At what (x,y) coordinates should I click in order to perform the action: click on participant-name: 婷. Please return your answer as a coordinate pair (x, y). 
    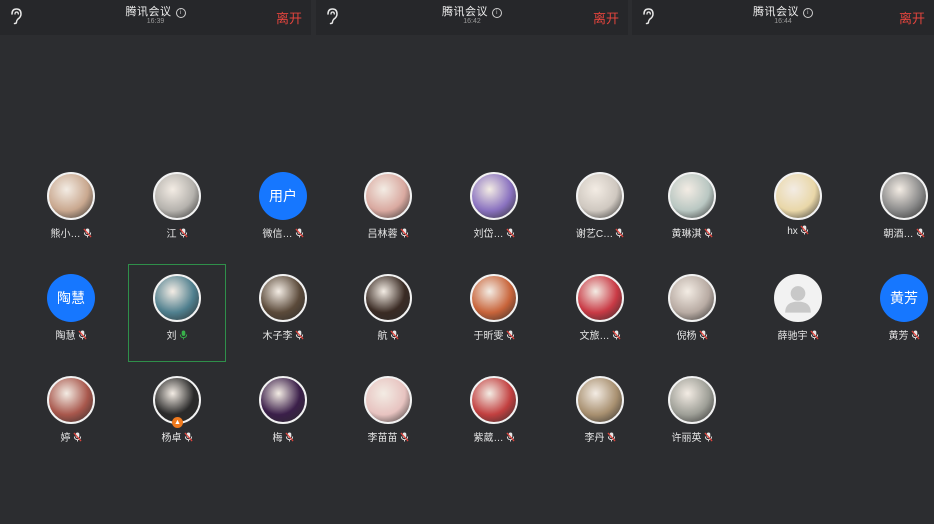
    Looking at the image, I should click on (71, 436).